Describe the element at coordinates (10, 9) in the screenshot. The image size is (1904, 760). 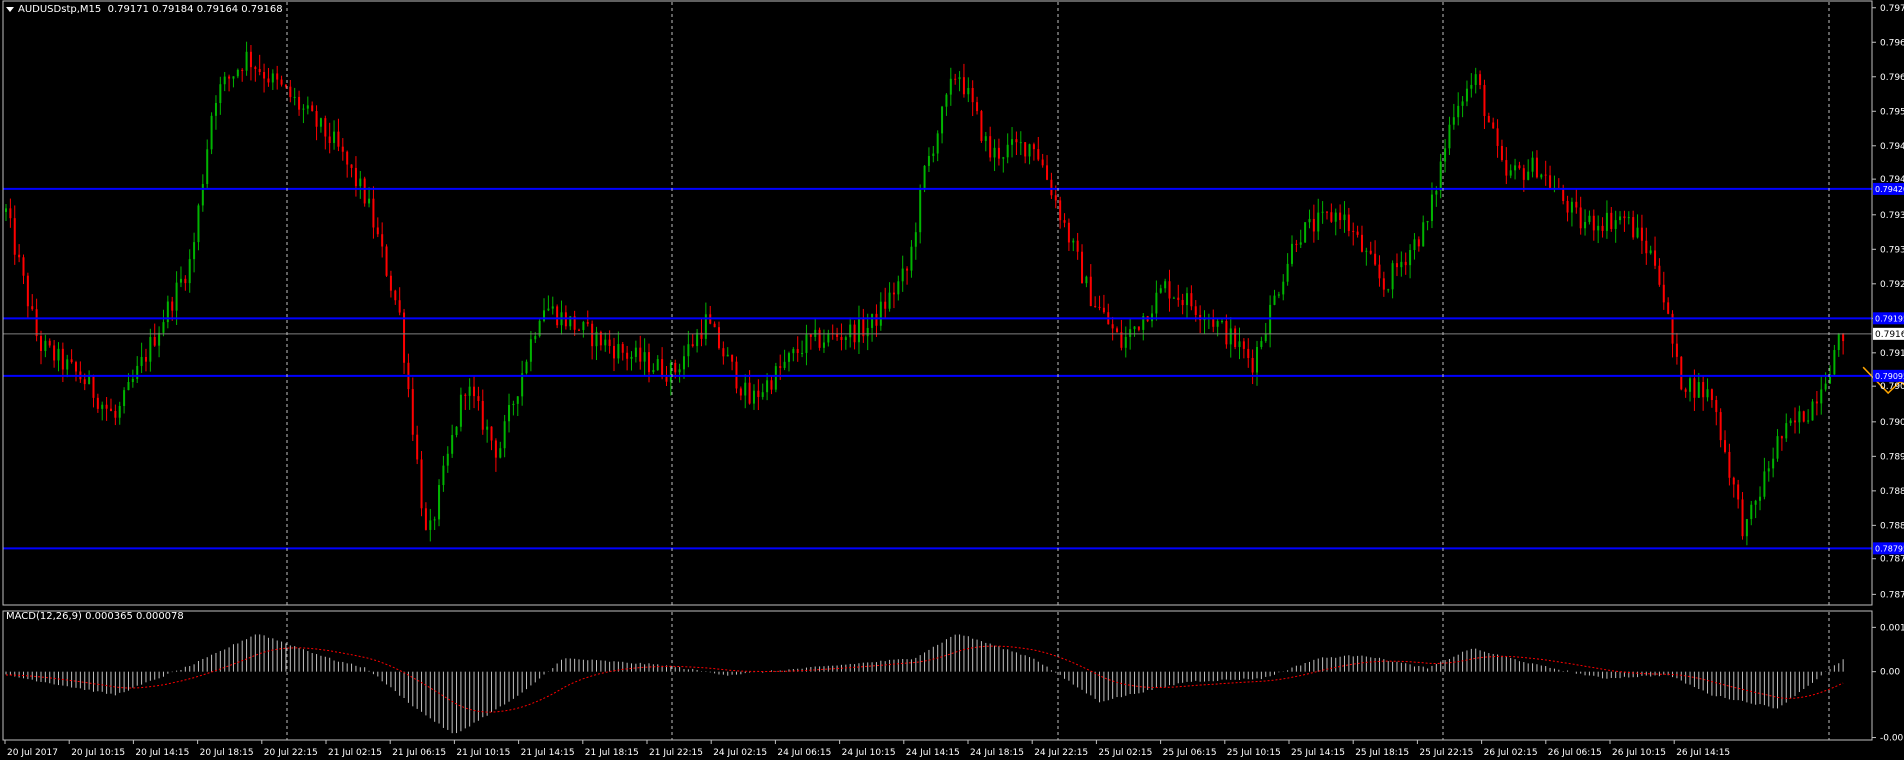
I see `chevron-down-icon` at that location.